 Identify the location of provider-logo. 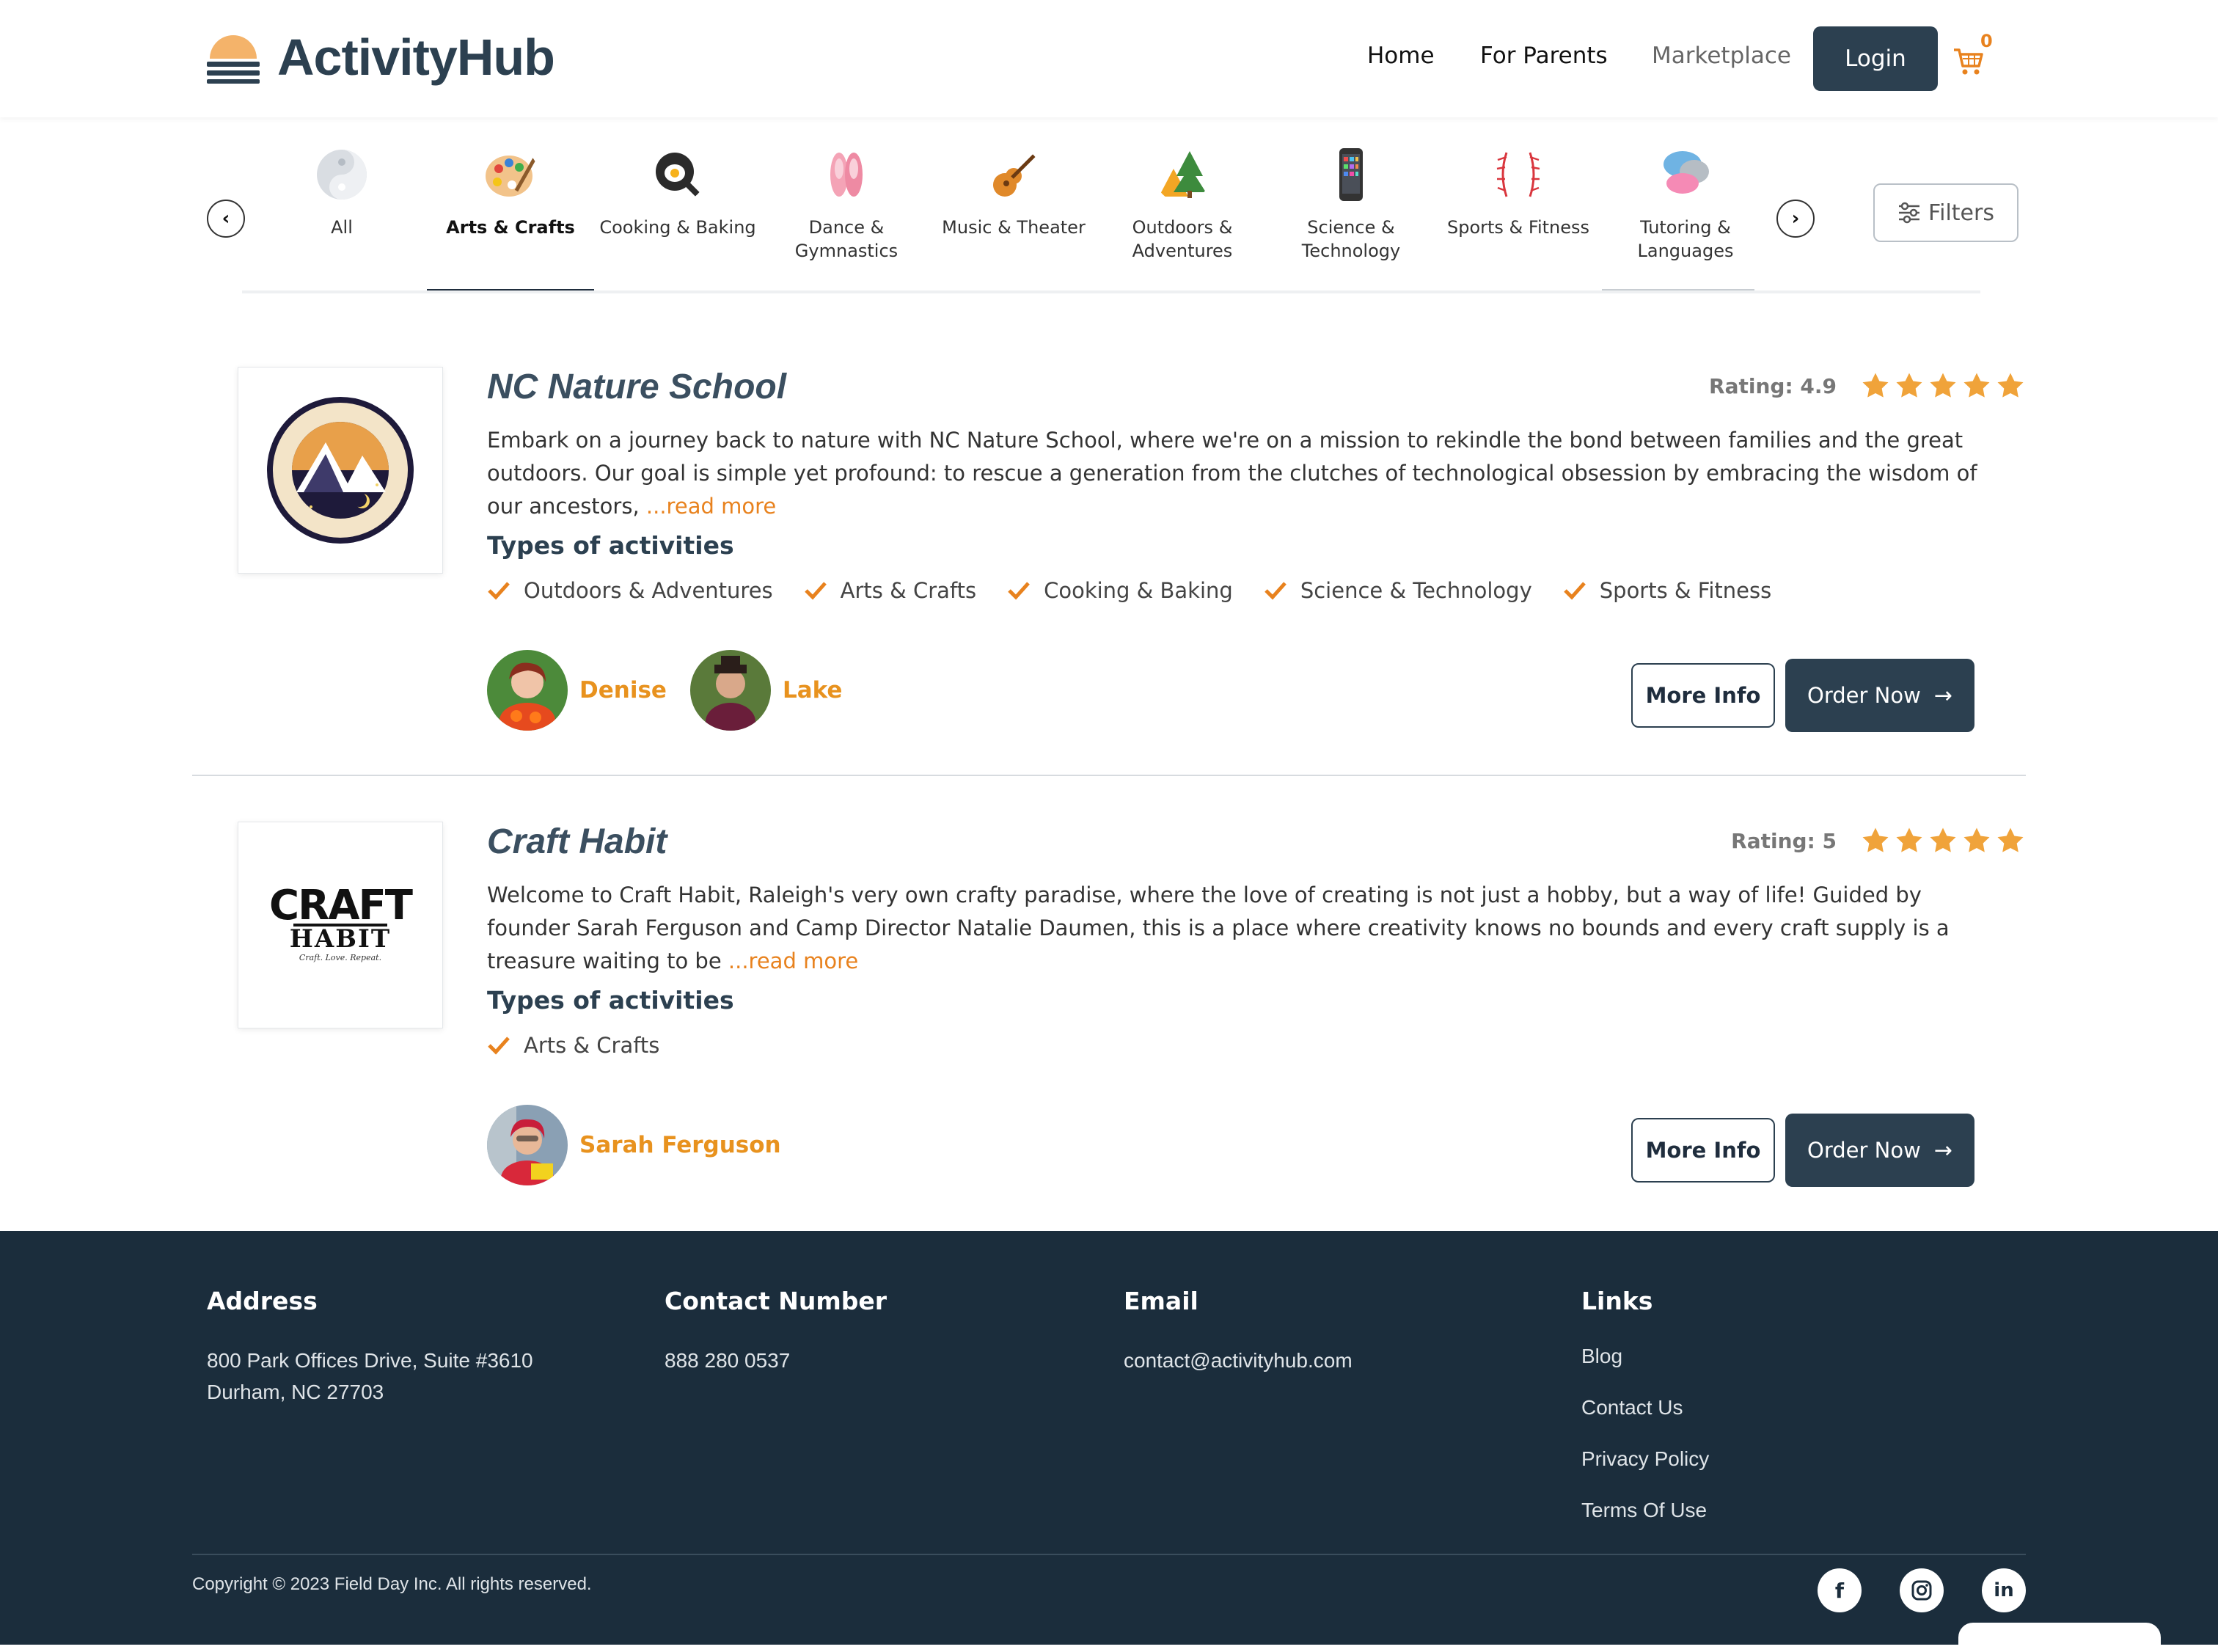
(341, 471).